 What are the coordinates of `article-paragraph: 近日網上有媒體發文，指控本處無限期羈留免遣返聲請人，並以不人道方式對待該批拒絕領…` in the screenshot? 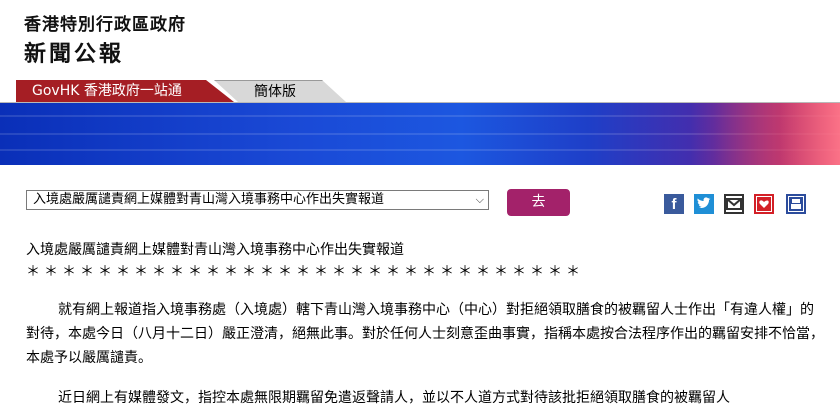 It's located at (394, 398).